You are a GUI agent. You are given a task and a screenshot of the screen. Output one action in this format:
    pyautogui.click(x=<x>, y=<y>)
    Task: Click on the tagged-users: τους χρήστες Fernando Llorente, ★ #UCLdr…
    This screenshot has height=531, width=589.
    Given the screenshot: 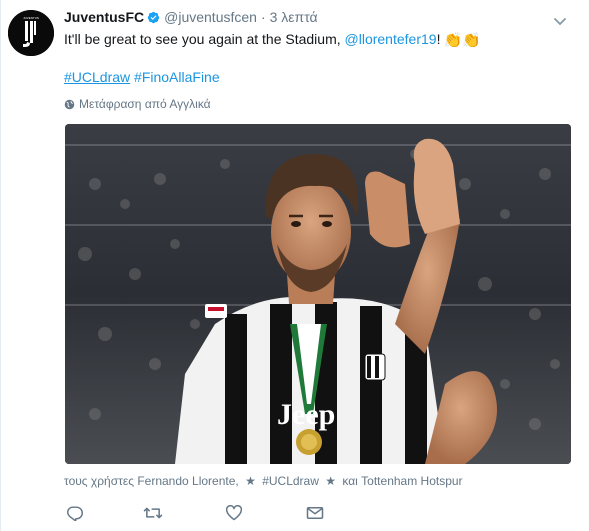 What is the action you would take?
    pyautogui.click(x=263, y=481)
    